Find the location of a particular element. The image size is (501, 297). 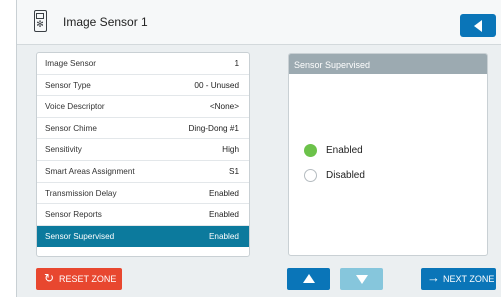

panel-title: Sensor Supervised is located at coordinates (388, 64).